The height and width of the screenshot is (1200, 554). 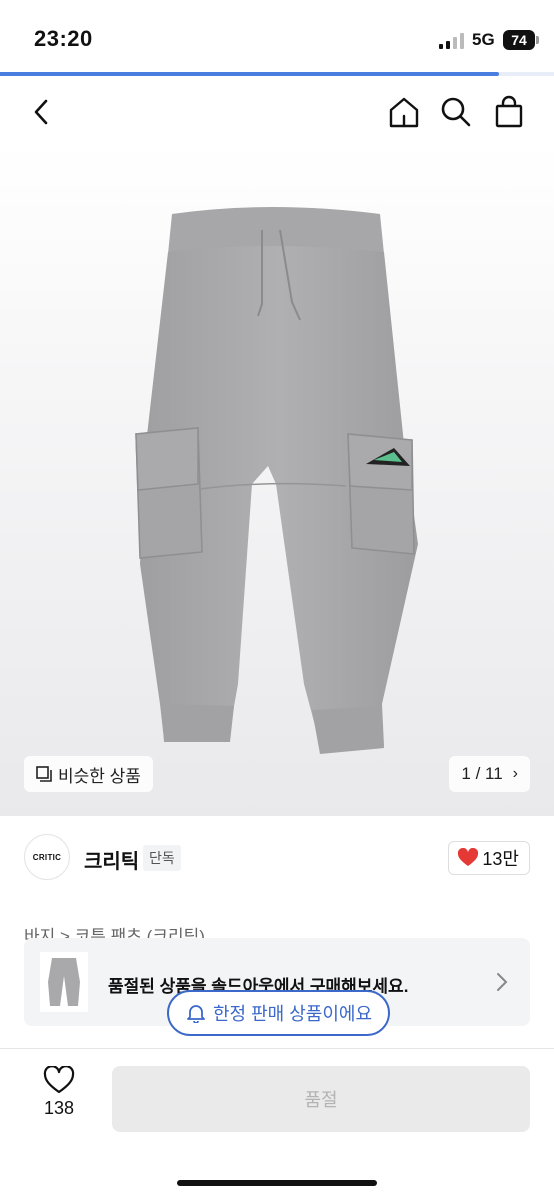 What do you see at coordinates (537, 40) in the screenshot?
I see `battery-tip` at bounding box center [537, 40].